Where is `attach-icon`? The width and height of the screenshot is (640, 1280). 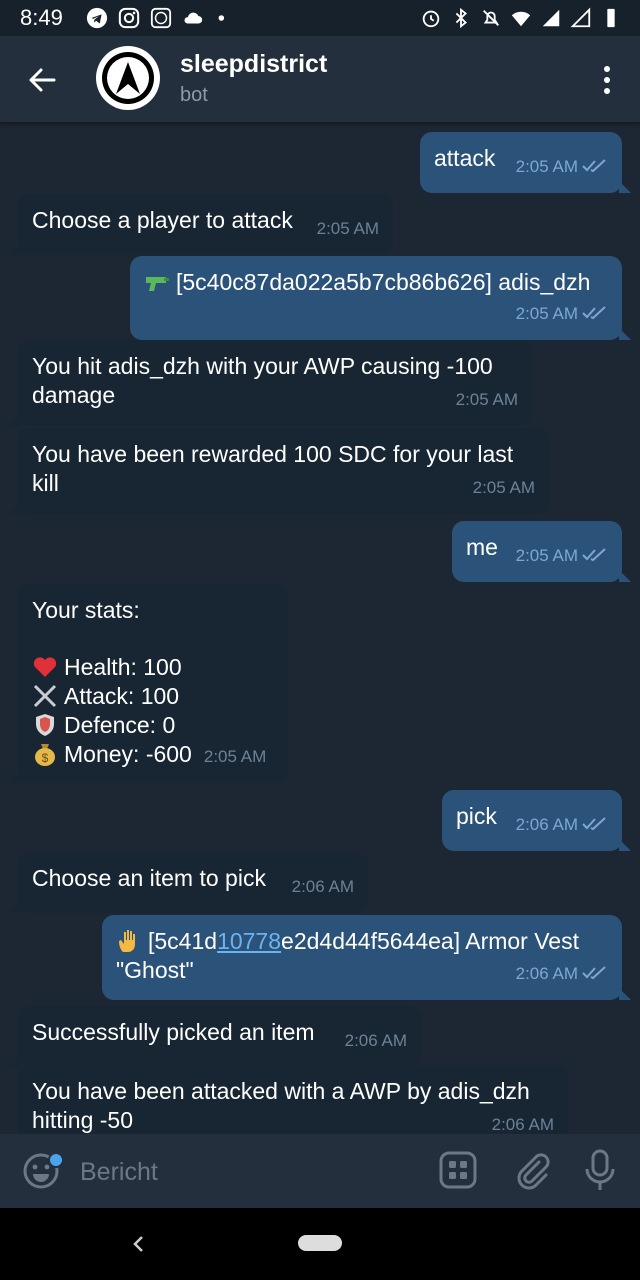 attach-icon is located at coordinates (532, 1170).